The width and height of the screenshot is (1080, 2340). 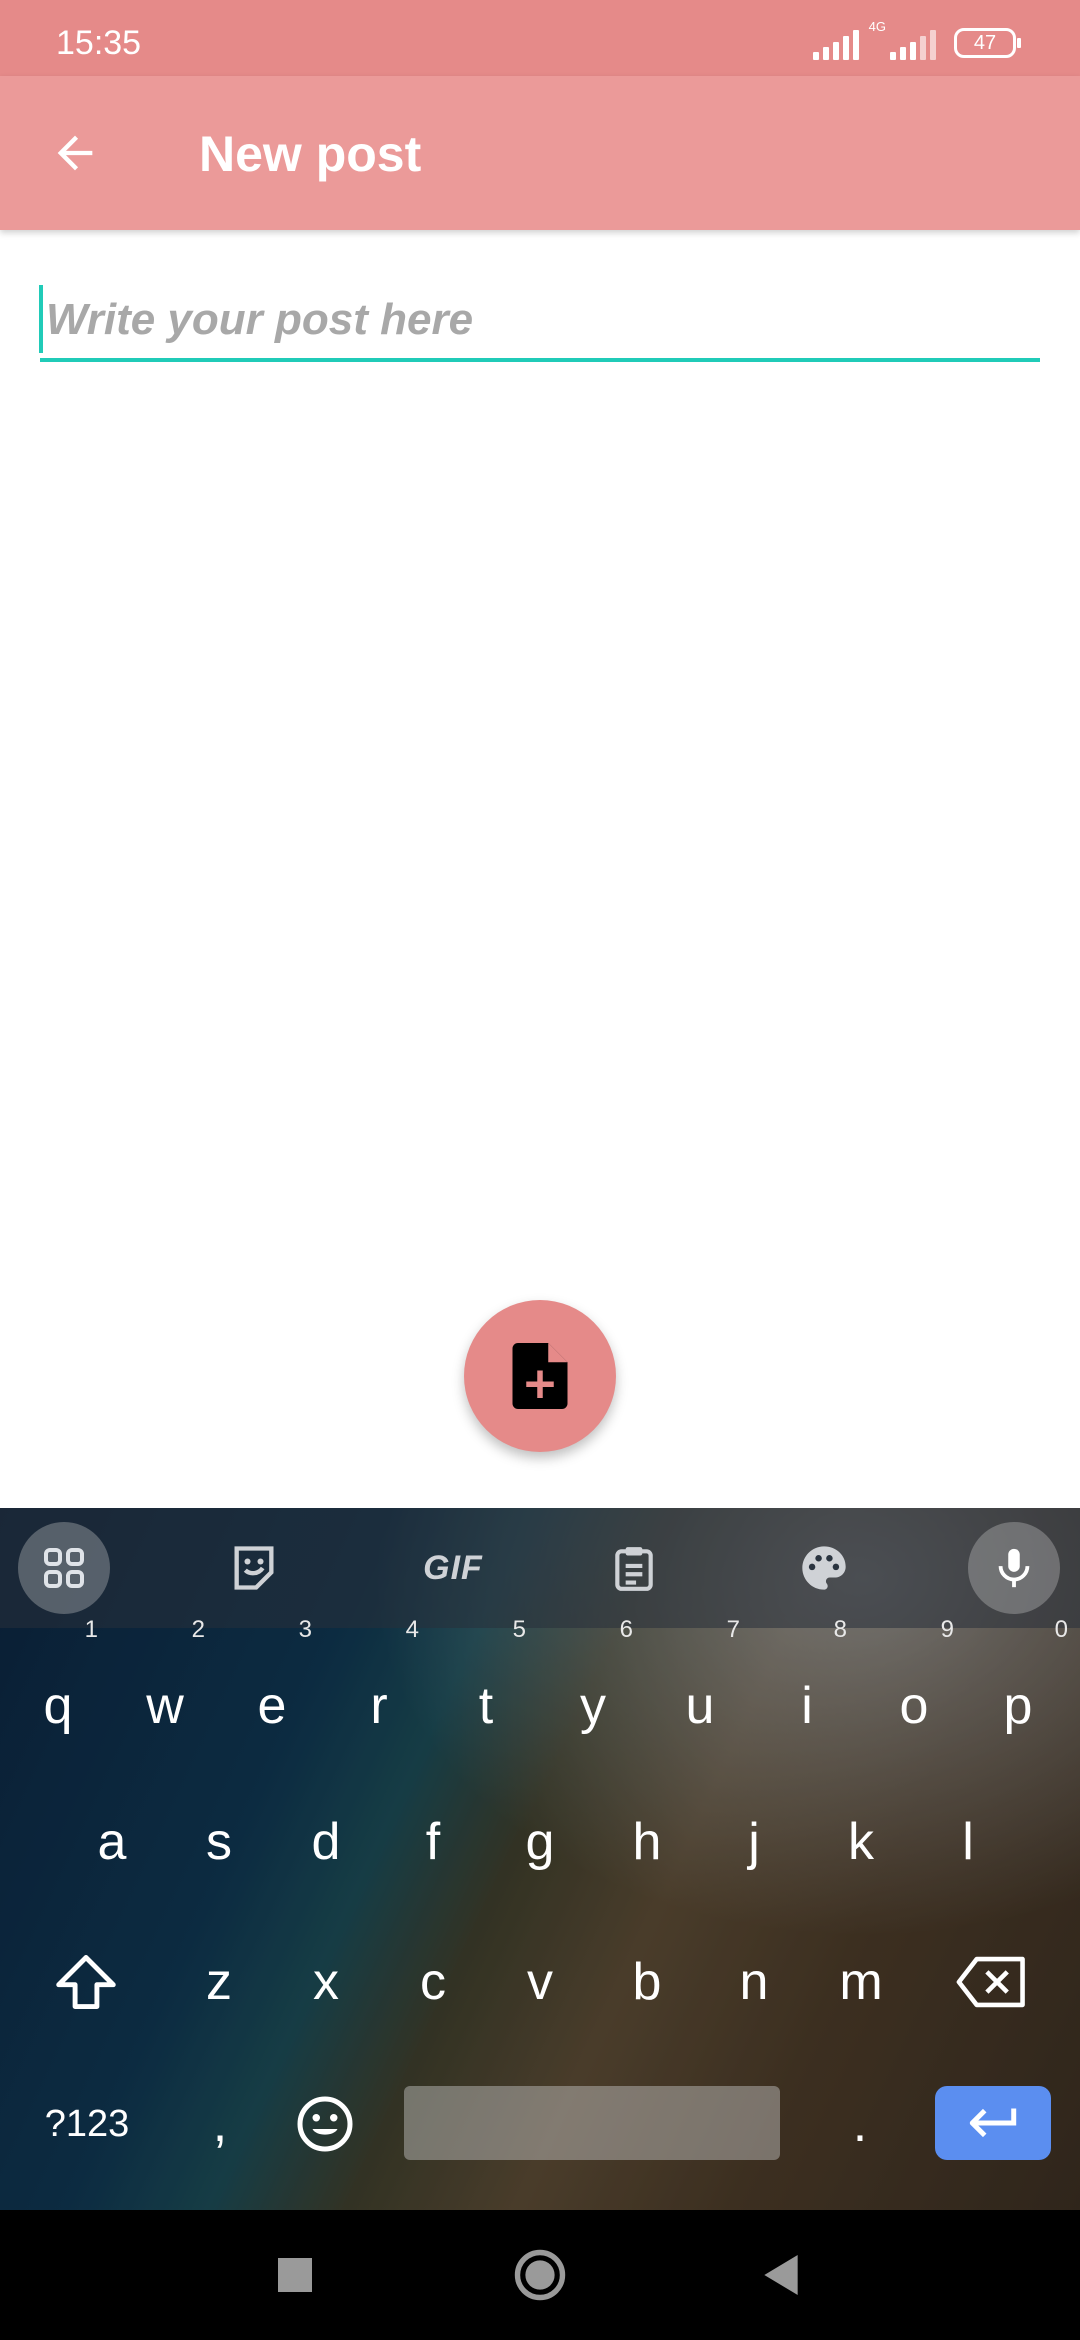 I want to click on enter-key, so click(x=993, y=2123).